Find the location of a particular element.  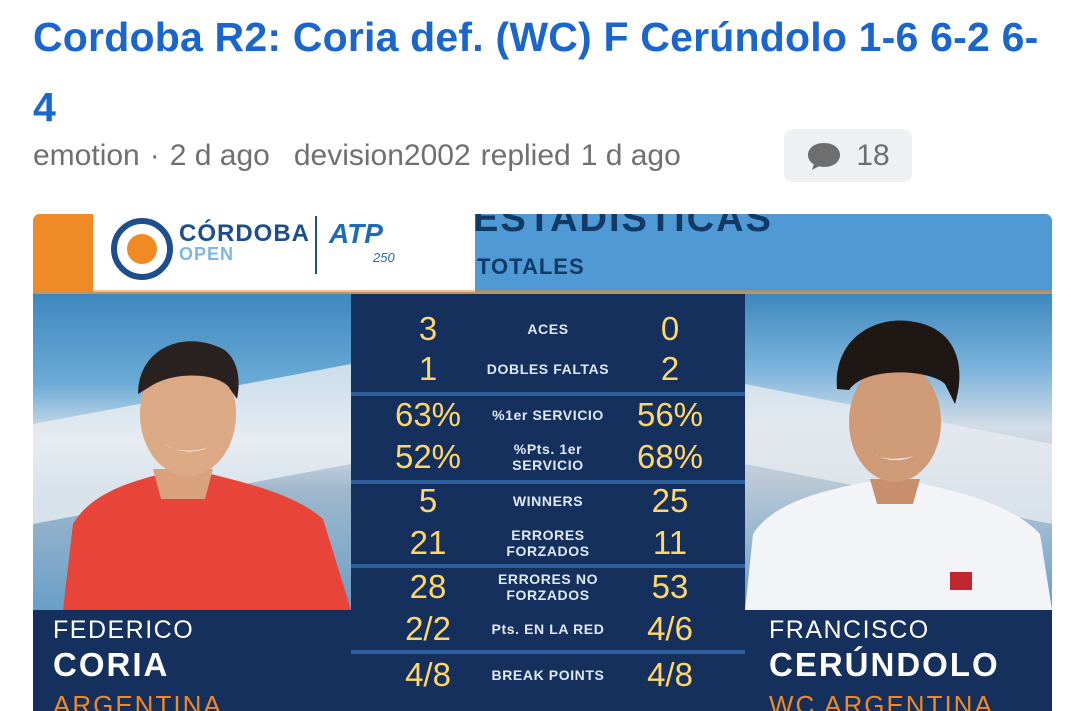

stat-right-value: 68% is located at coordinates (670, 456).